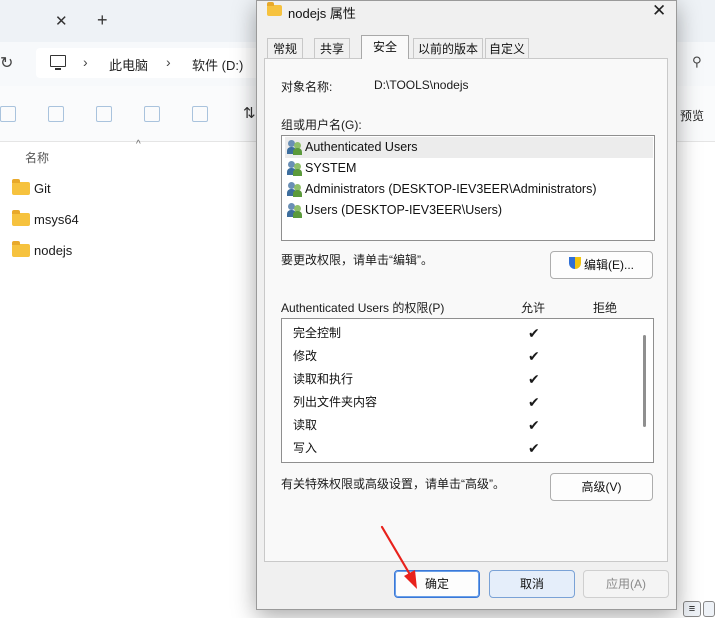 The image size is (715, 618). Describe the element at coordinates (58, 62) in the screenshot. I see `computer-icon` at that location.